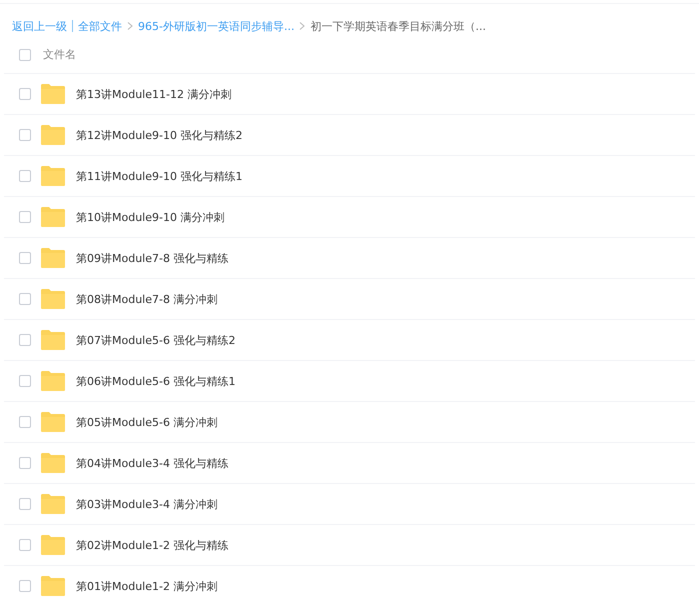 This screenshot has width=699, height=600. What do you see at coordinates (147, 504) in the screenshot?
I see `folder-name: 第03讲Module3-4 满分冲刺` at bounding box center [147, 504].